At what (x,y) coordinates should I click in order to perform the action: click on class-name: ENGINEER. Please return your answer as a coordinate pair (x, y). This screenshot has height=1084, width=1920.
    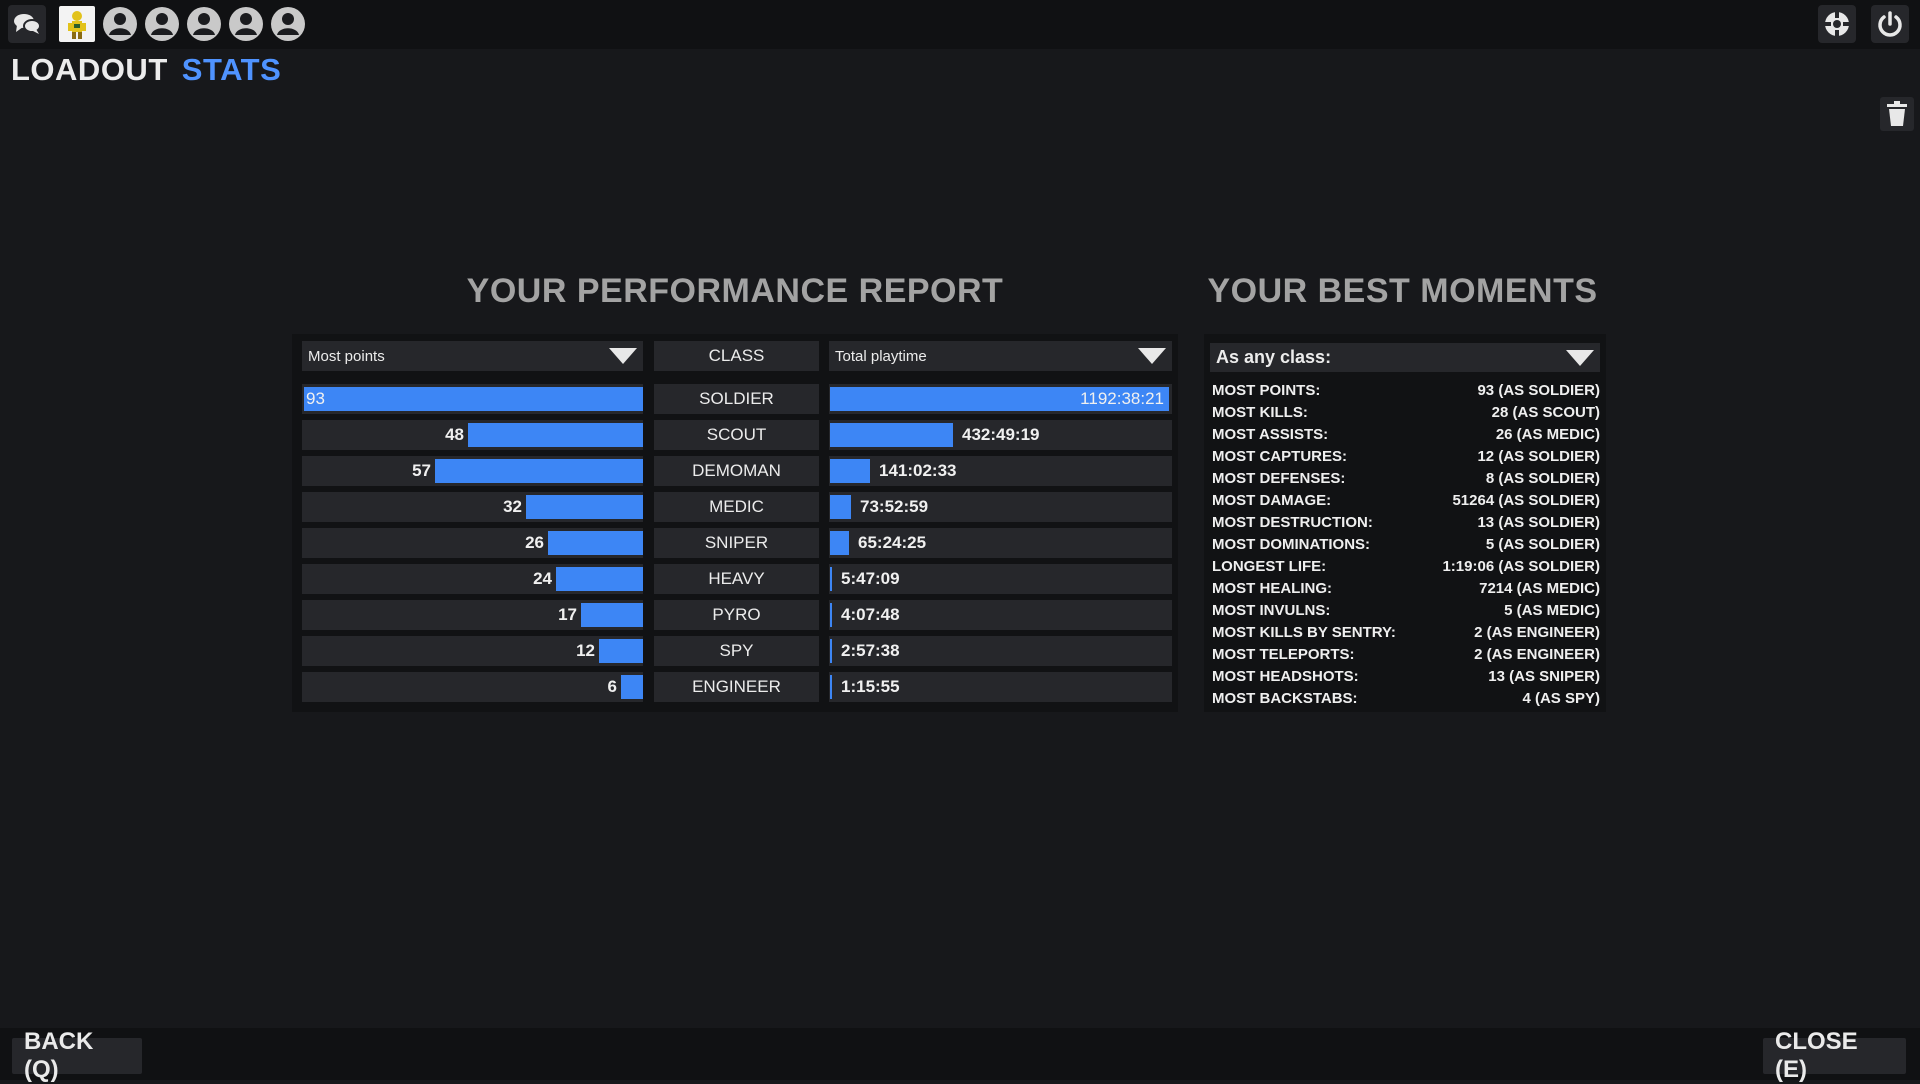
    Looking at the image, I should click on (736, 687).